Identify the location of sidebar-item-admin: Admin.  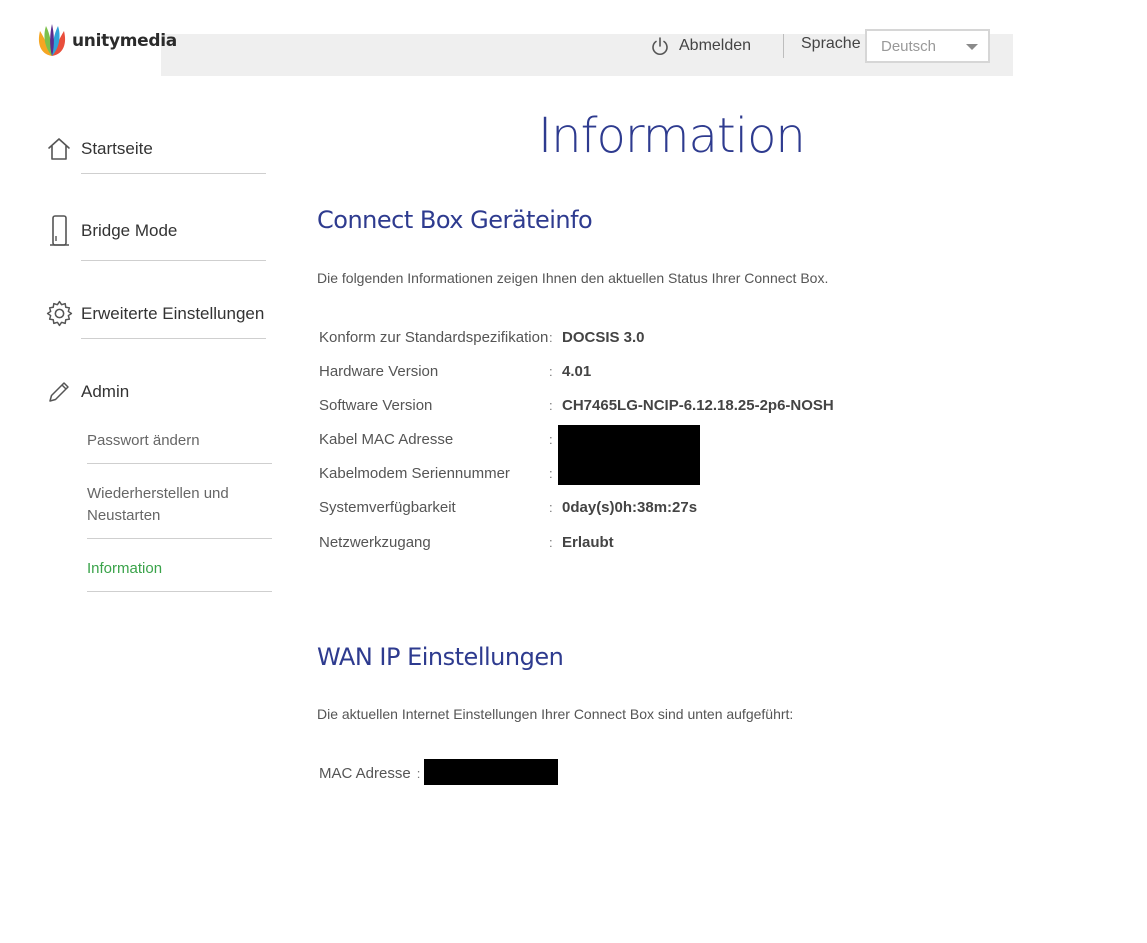
(87, 392).